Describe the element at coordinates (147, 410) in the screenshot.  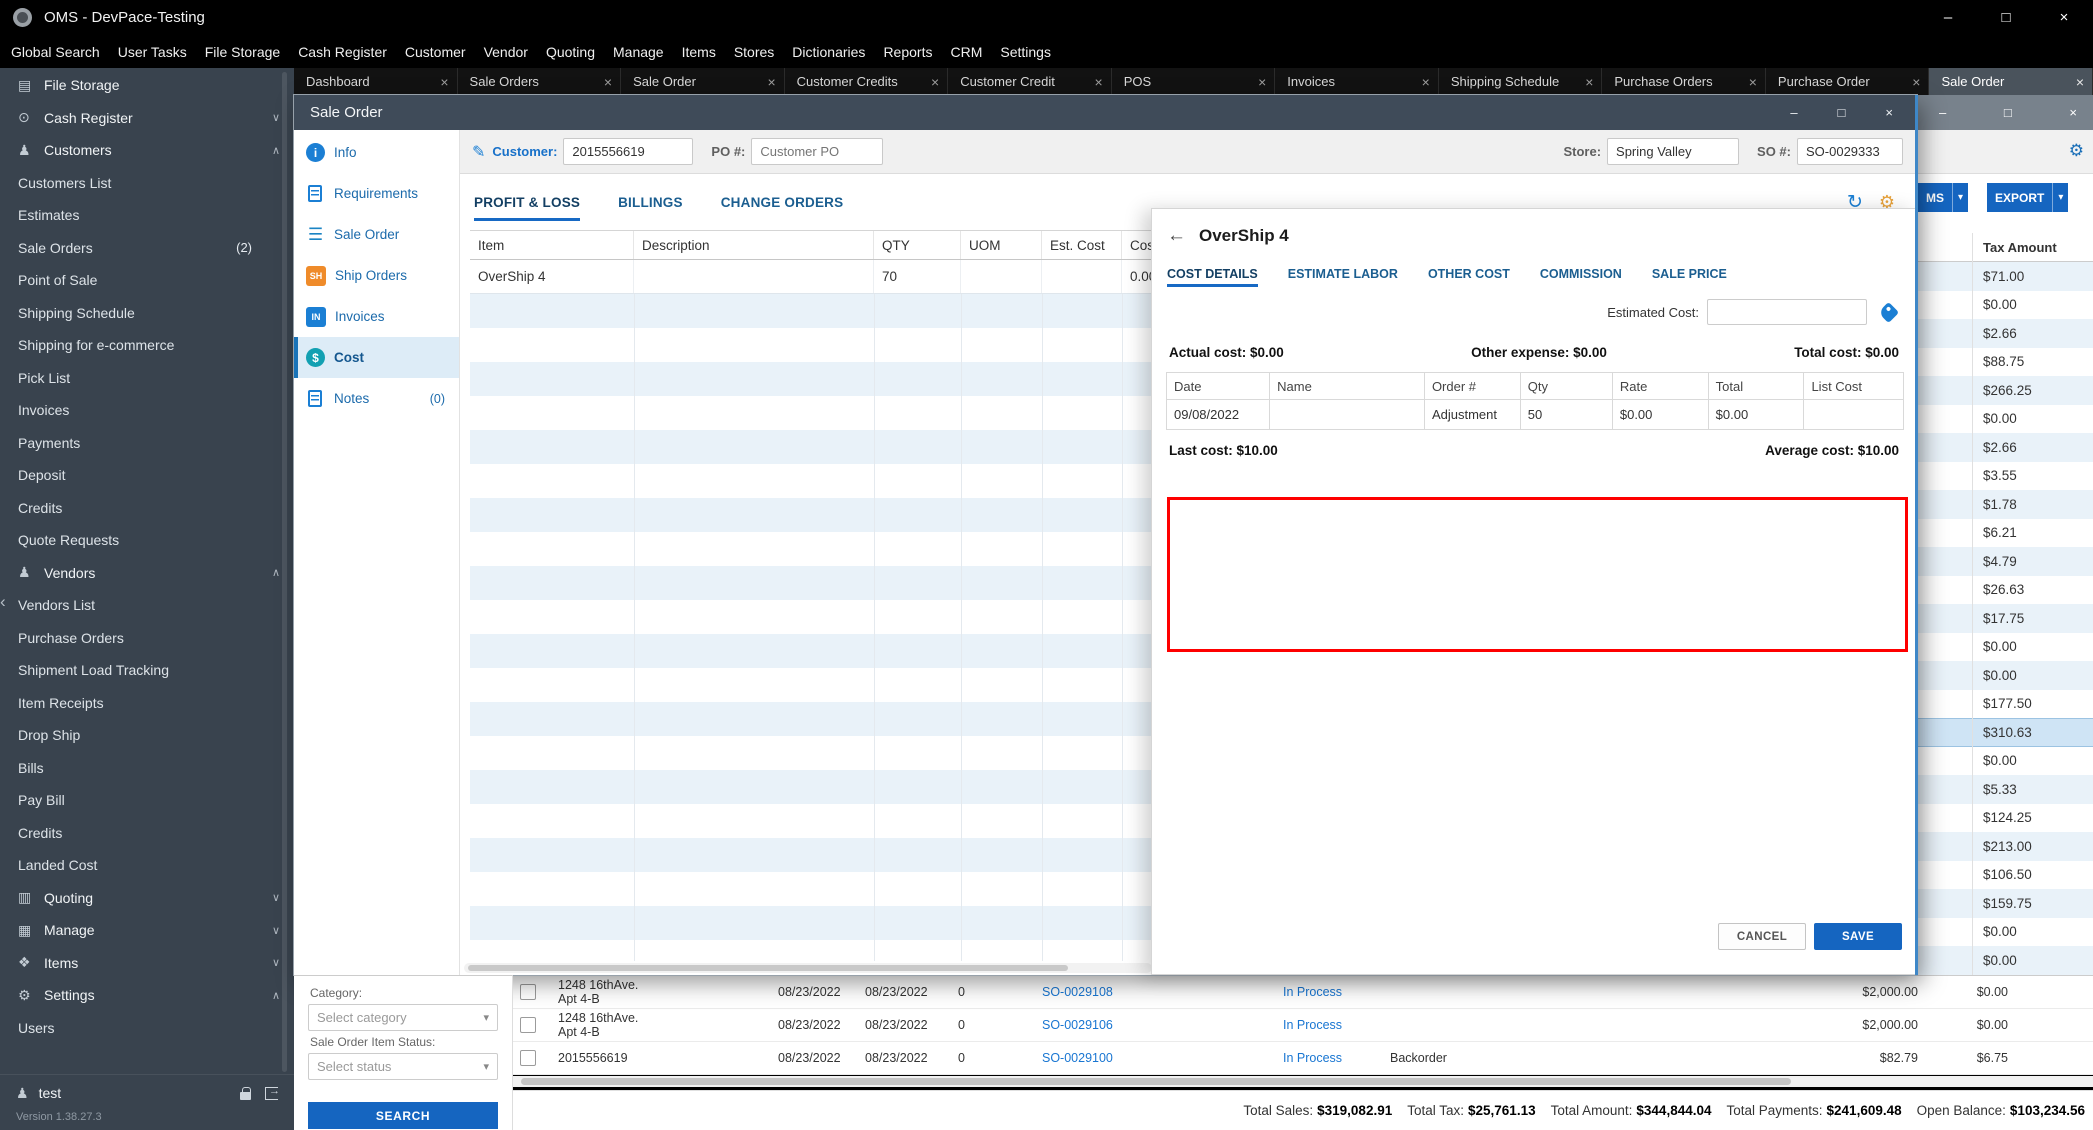
I see `sidebar-item: Invoices` at that location.